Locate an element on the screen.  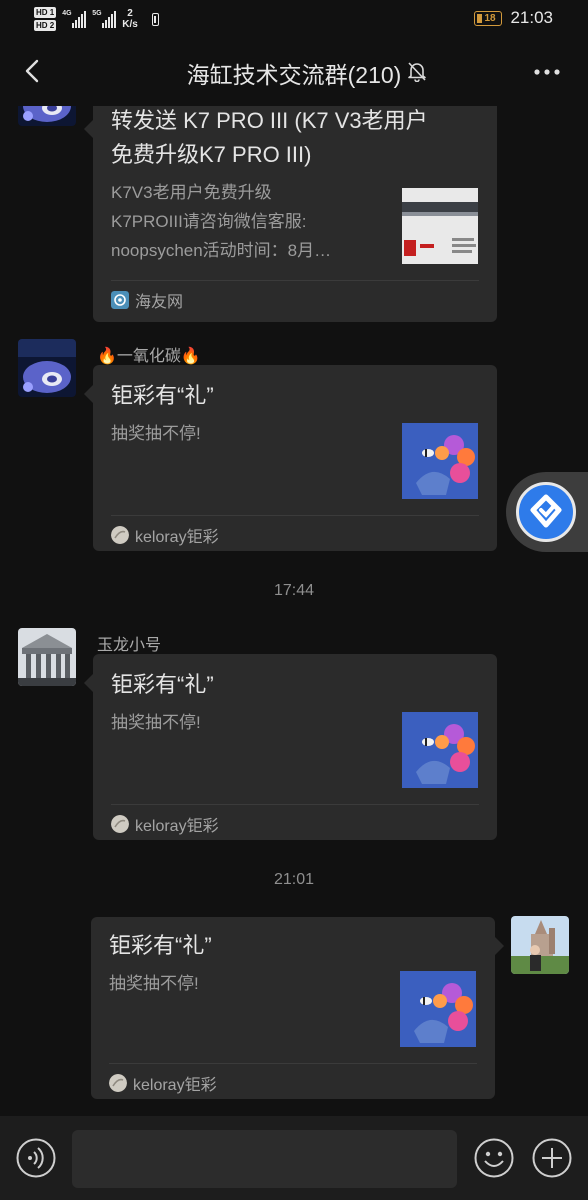
sender-name: 🔥一氧化碳🔥 is located at coordinates (149, 356).